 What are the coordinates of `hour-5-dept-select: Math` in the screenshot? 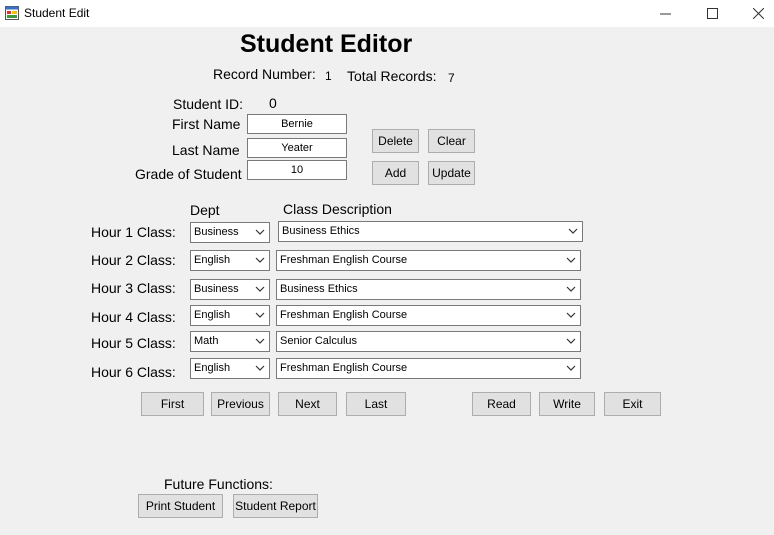 It's located at (230, 341).